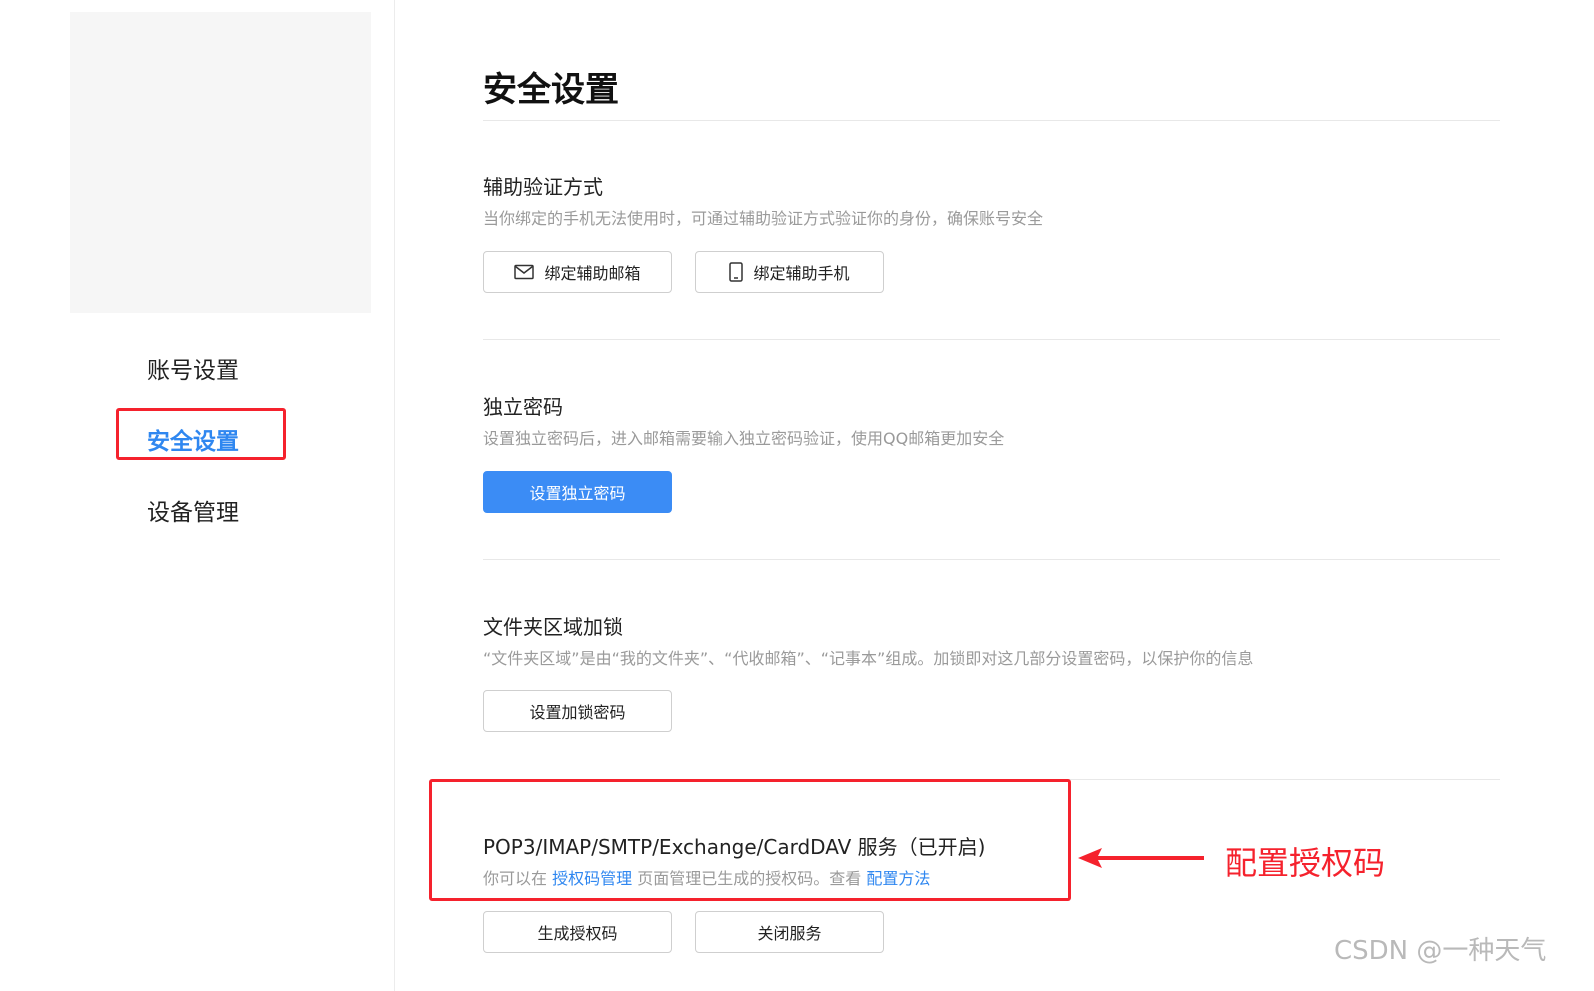  I want to click on page-title: 安全设置, so click(551, 90).